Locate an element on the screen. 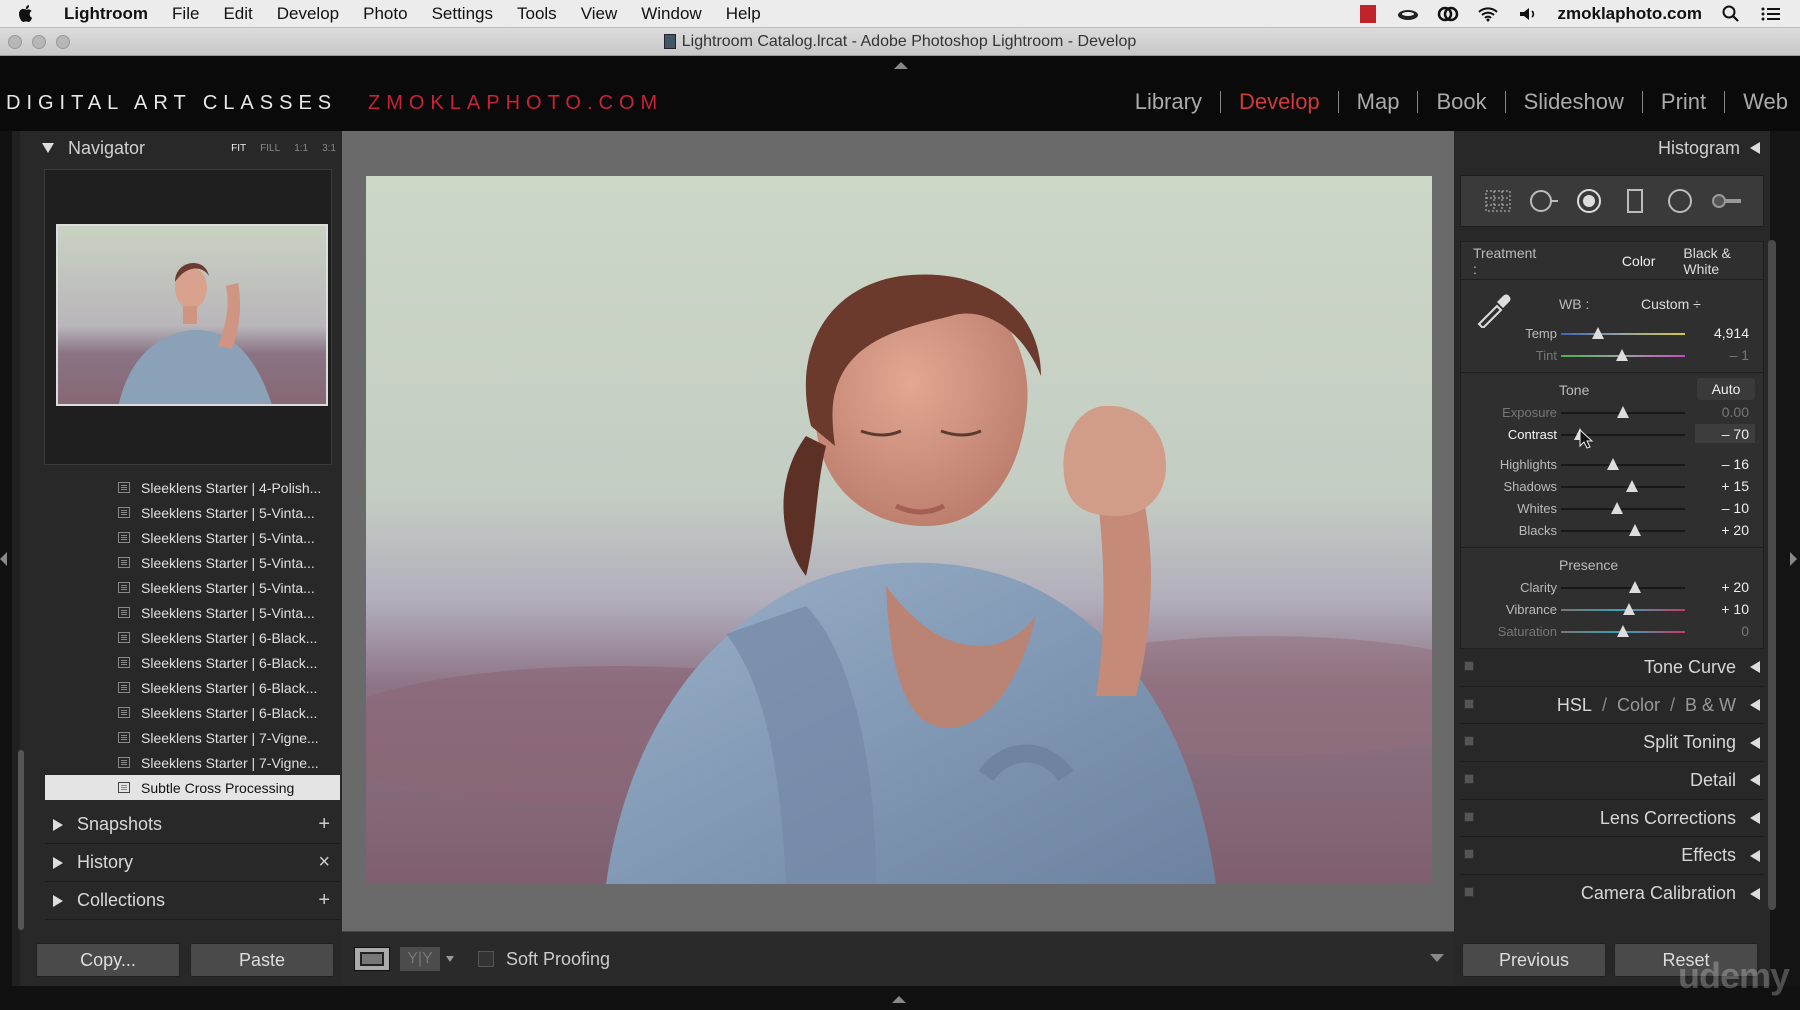 Image resolution: width=1800 pixels, height=1010 pixels. collapse-top-panel-arrow is located at coordinates (901, 65).